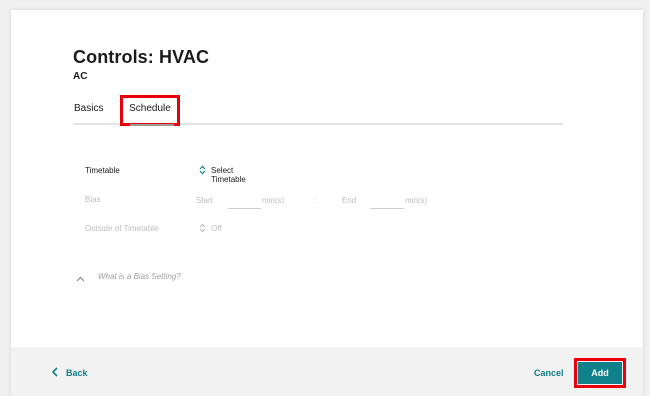  I want to click on tab-schedule: Schedule, so click(150, 110).